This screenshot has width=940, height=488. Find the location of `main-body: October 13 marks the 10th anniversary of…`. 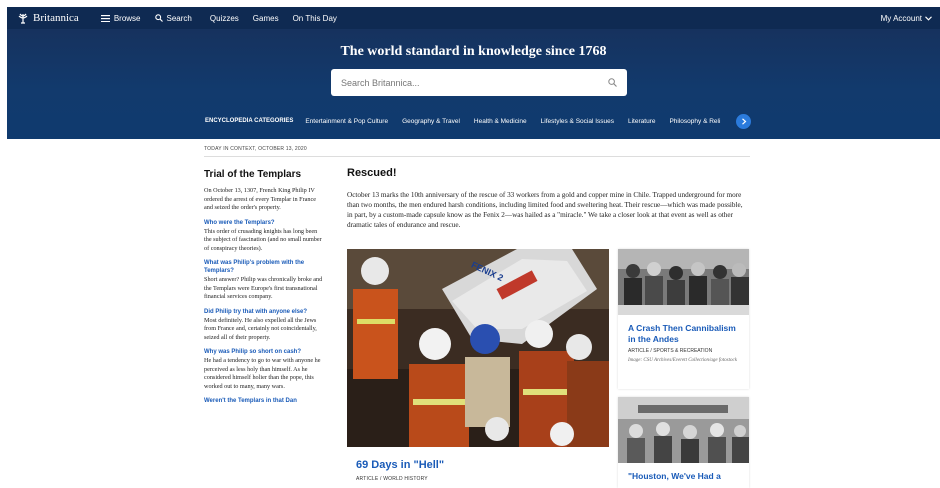

main-body: October 13 marks the 10th anniversary of… is located at coordinates (545, 210).